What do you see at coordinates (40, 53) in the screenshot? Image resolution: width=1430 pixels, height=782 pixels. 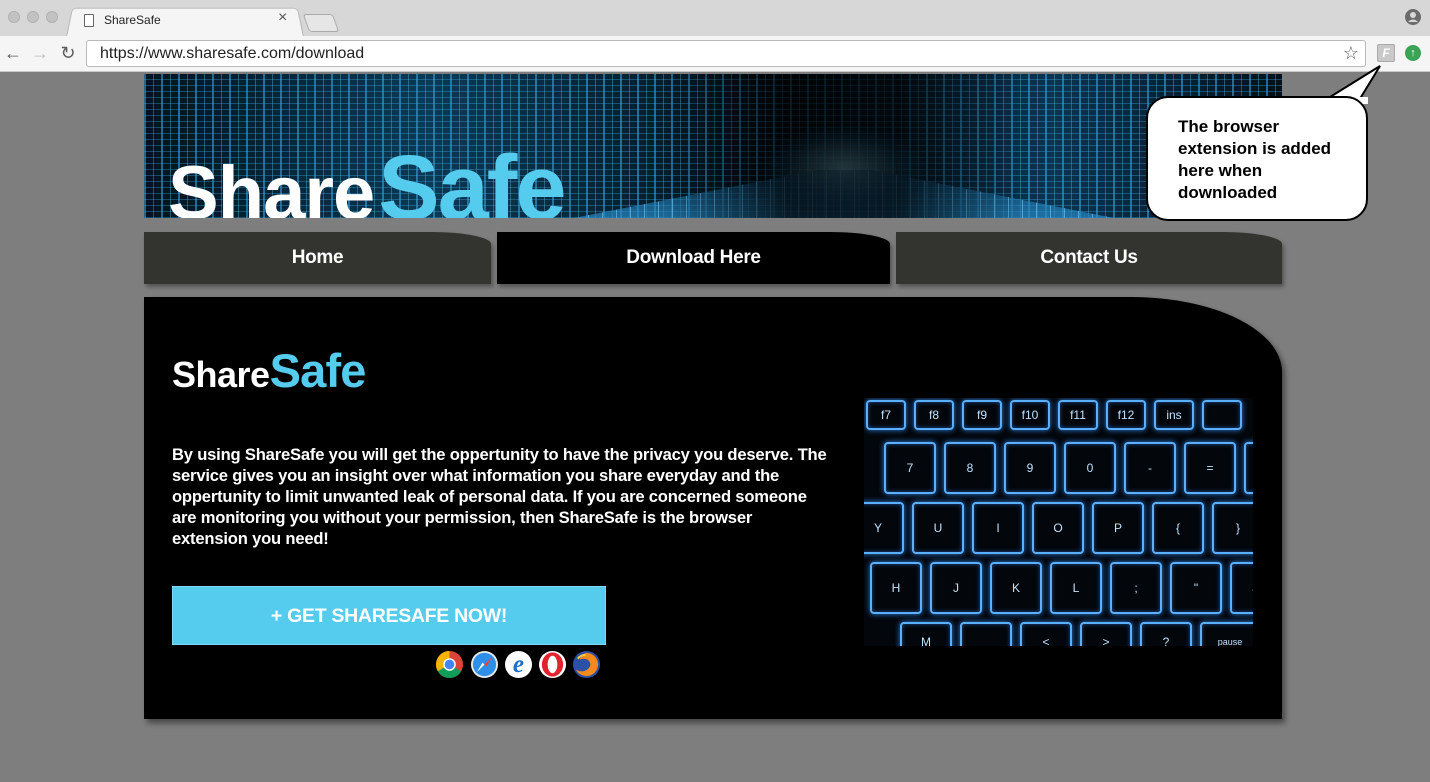 I see `forward-icon: →` at bounding box center [40, 53].